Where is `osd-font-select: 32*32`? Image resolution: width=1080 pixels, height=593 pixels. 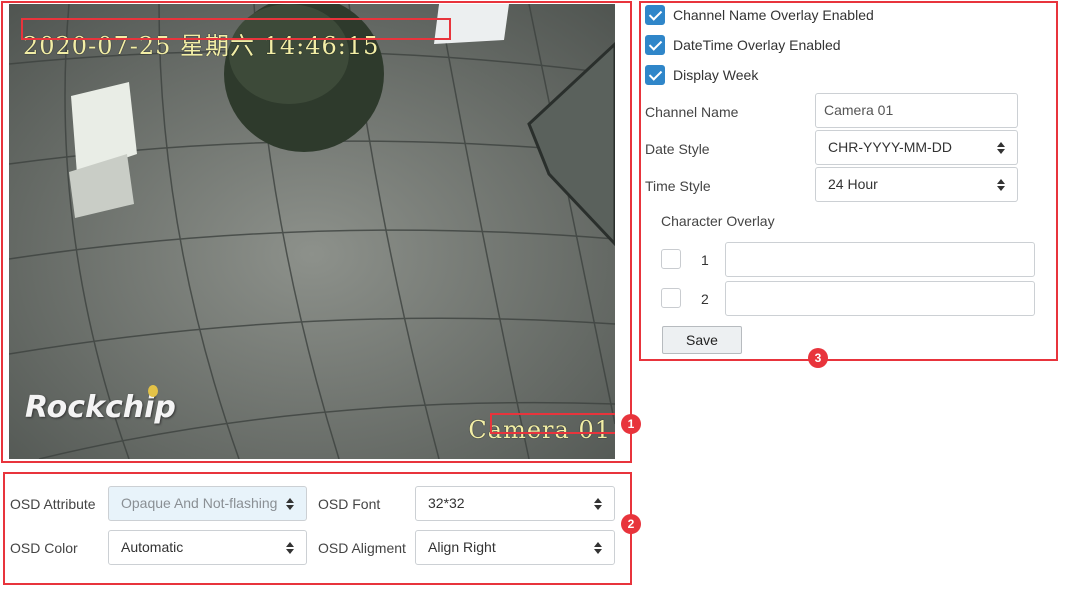 osd-font-select: 32*32 is located at coordinates (515, 503).